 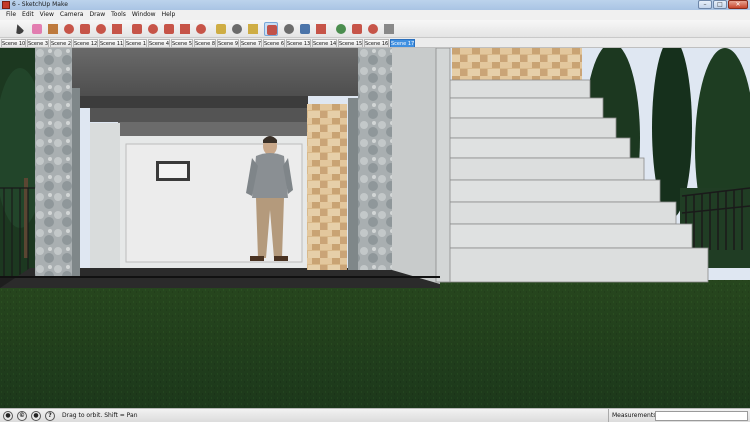 I want to click on extensions-icon, so click(x=373, y=29).